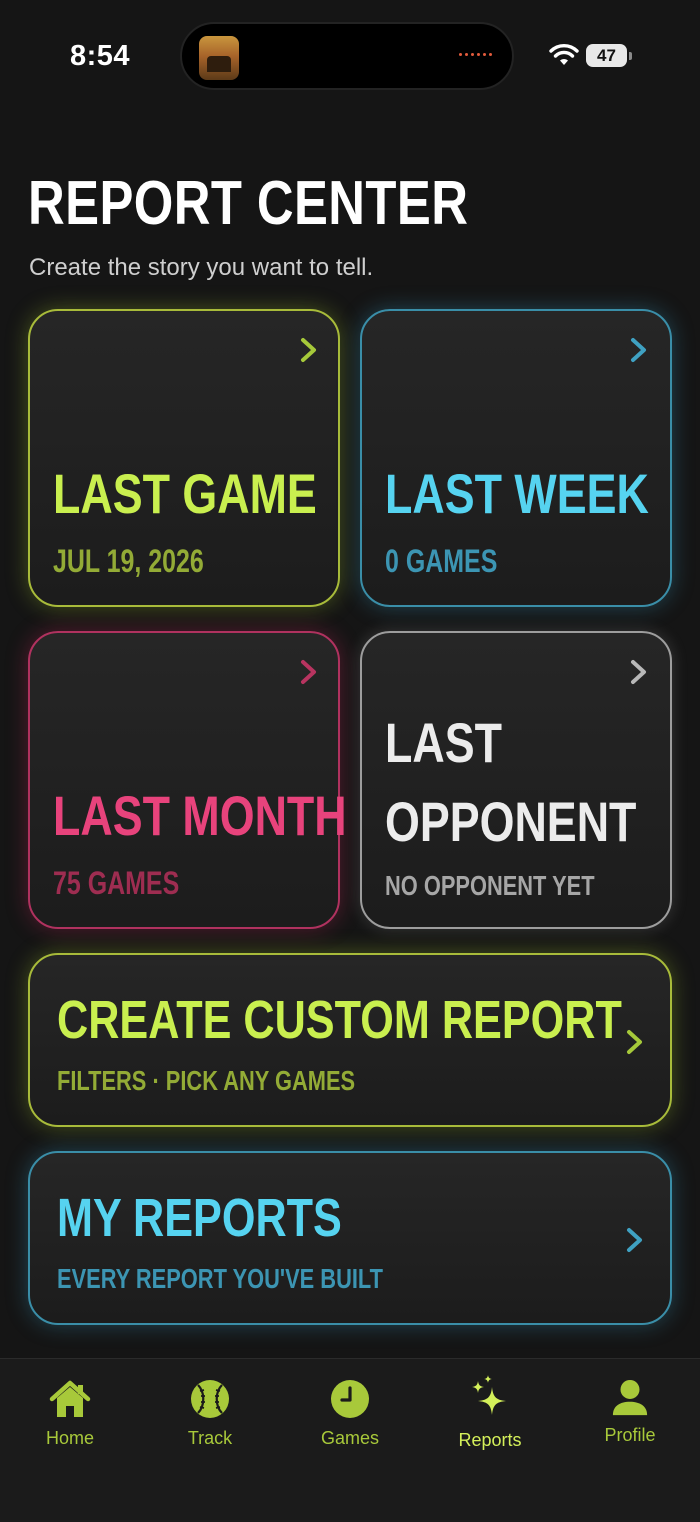 This screenshot has width=700, height=1522. I want to click on tab-track: Track, so click(210, 1414).